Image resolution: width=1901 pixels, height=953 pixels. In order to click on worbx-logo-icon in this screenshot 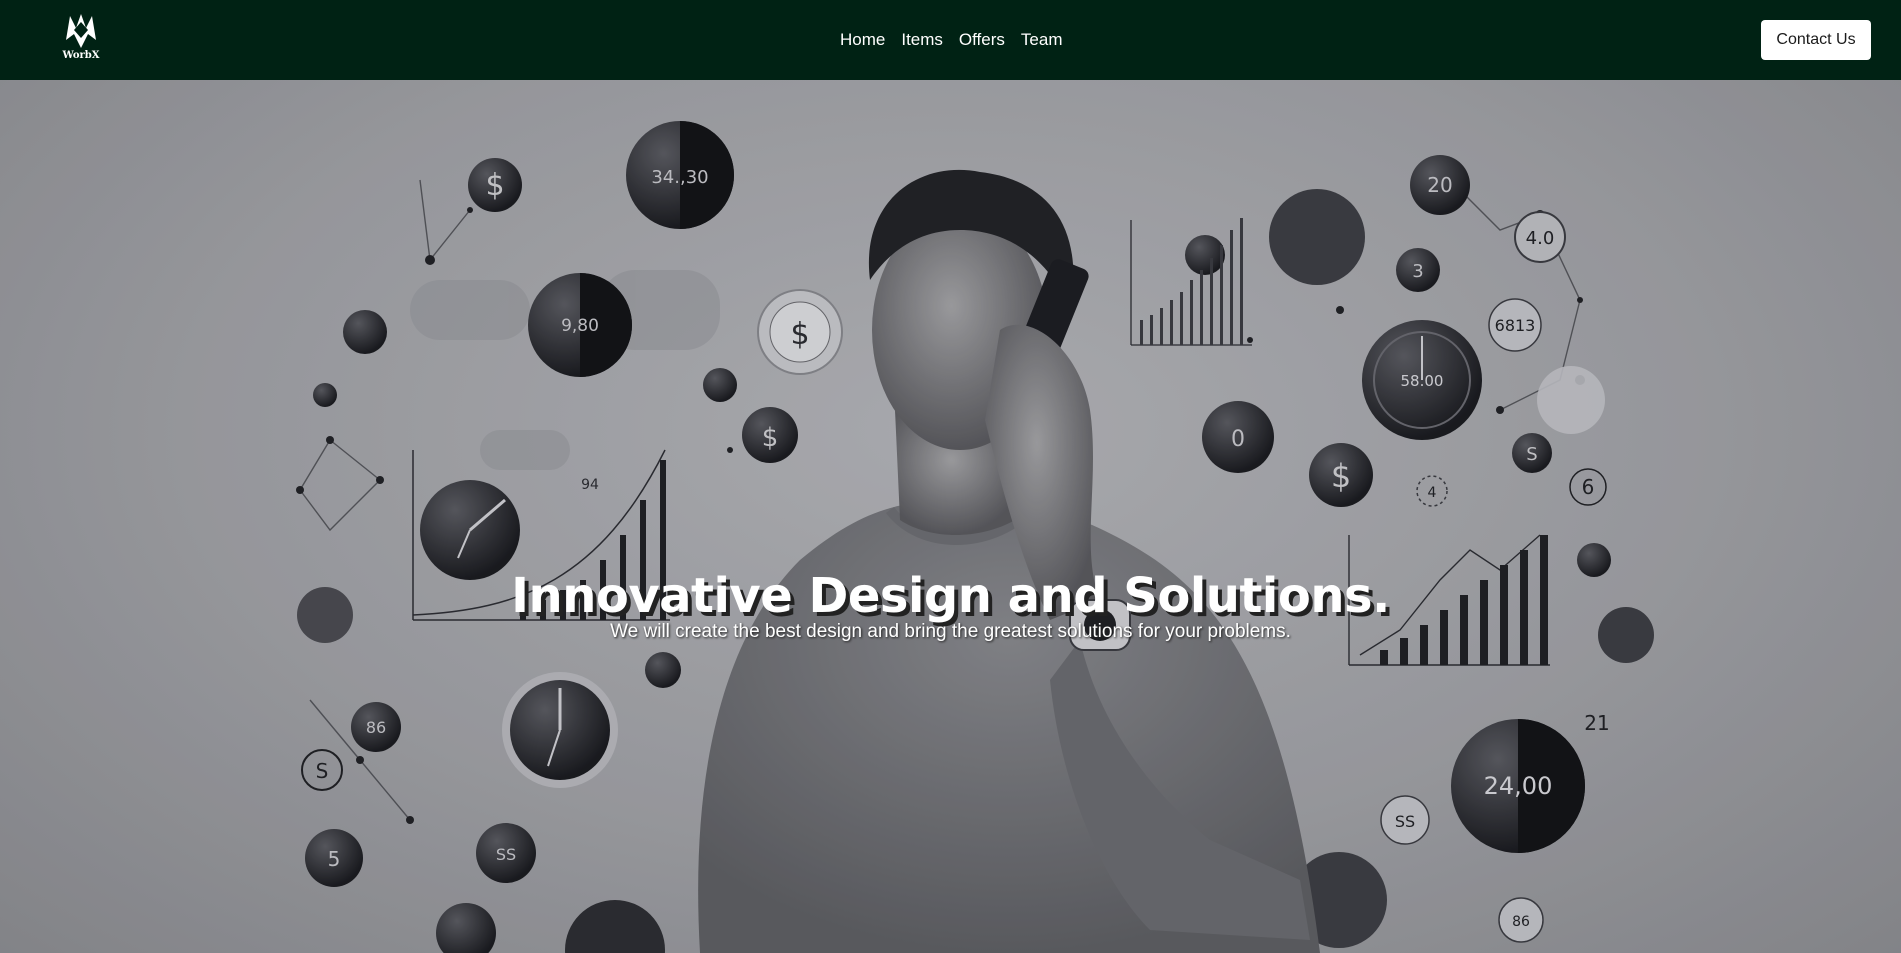, I will do `click(81, 31)`.